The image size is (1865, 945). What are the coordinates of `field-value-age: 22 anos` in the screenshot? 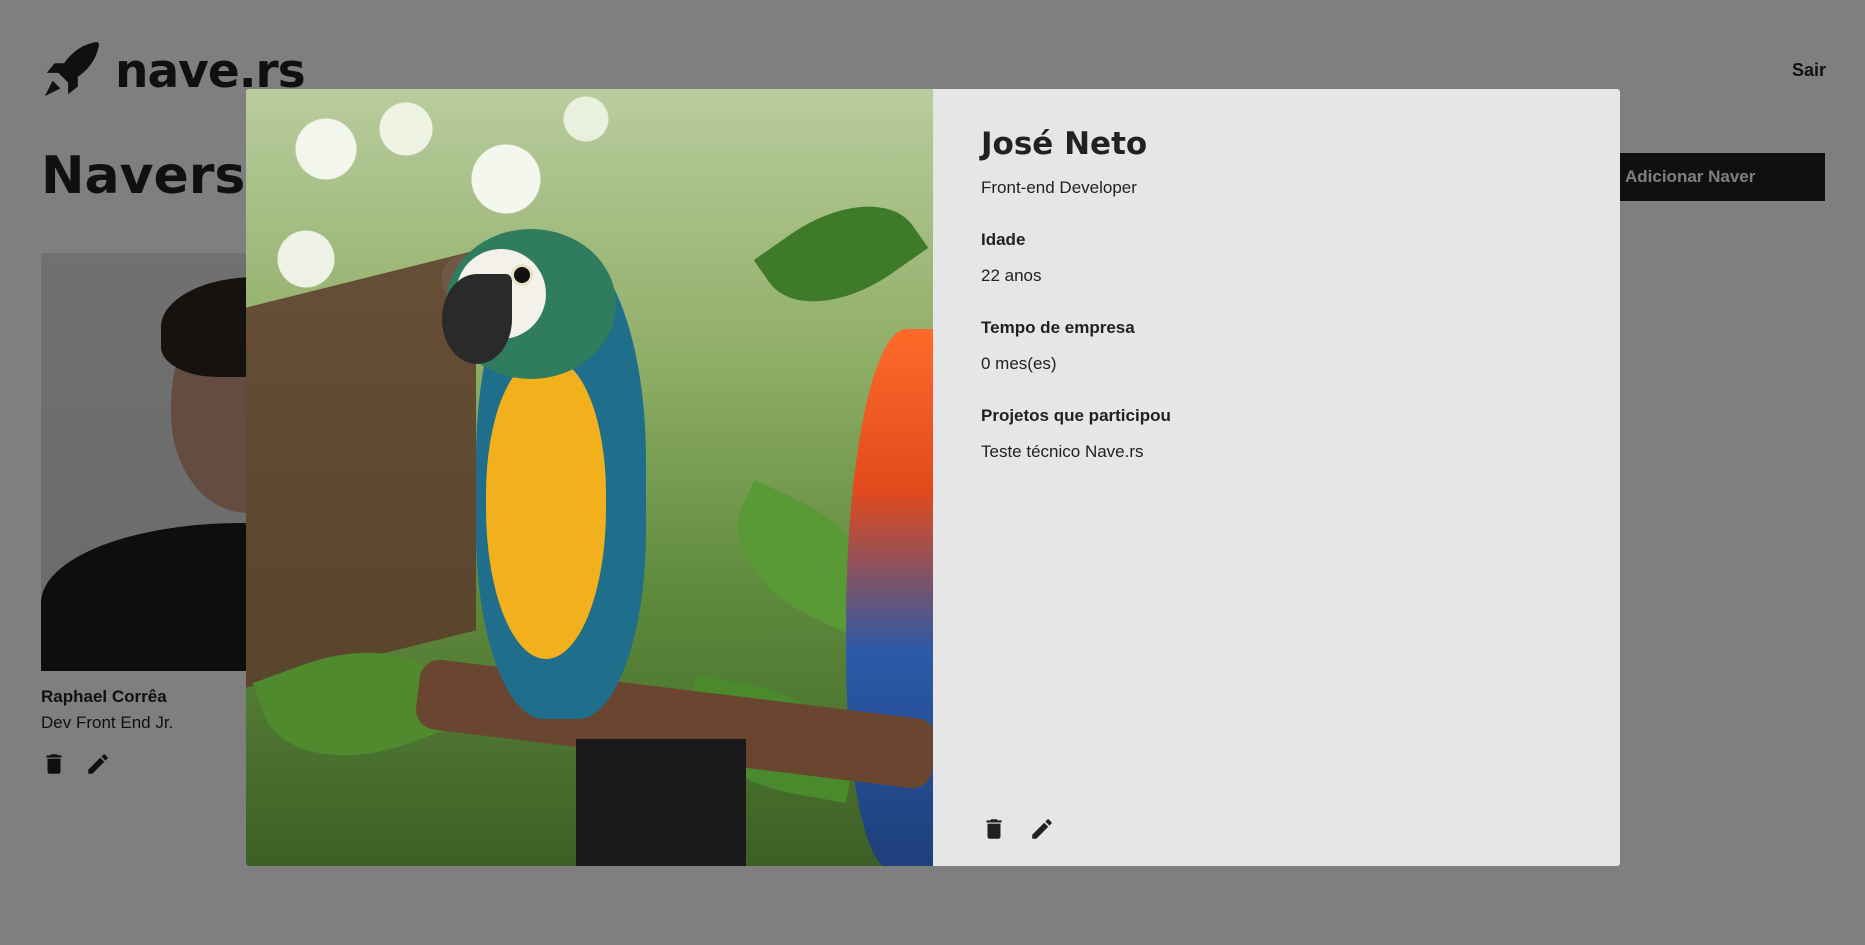 It's located at (1011, 275).